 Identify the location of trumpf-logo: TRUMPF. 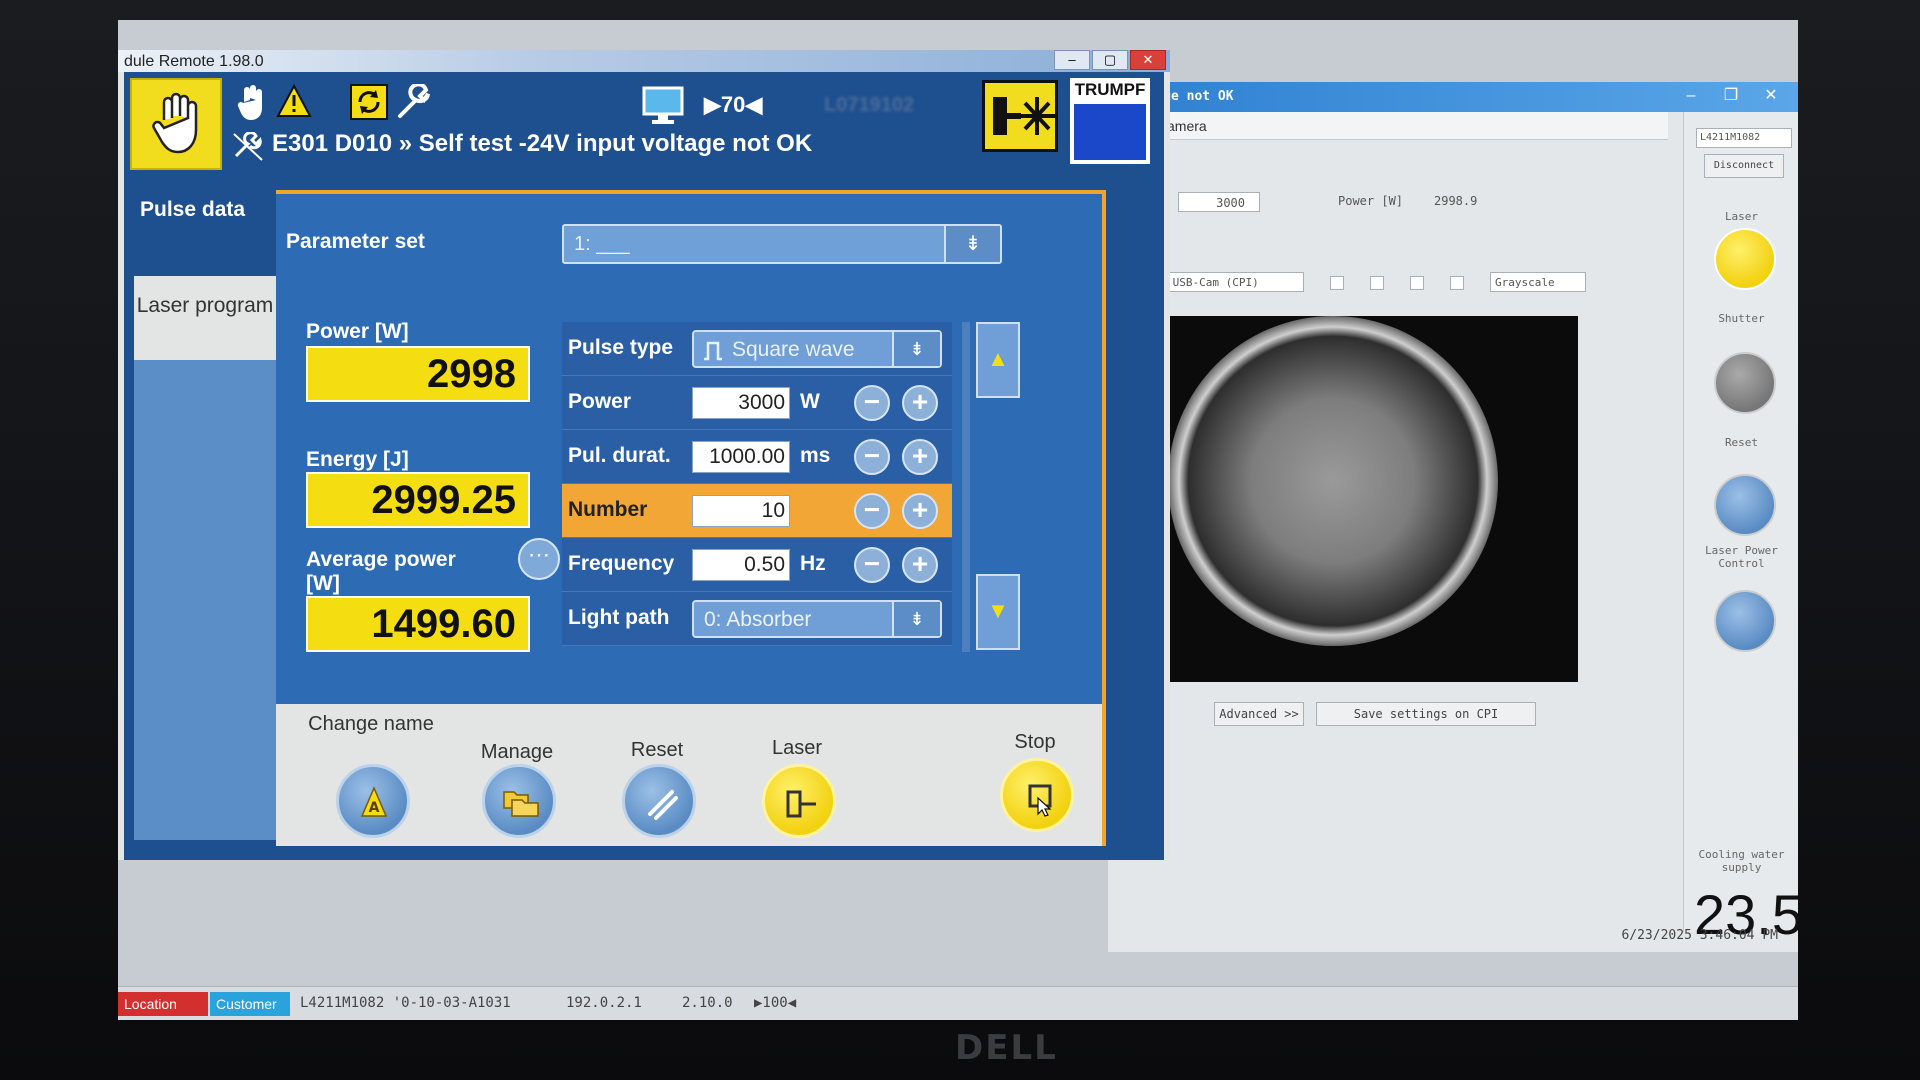
(1110, 121).